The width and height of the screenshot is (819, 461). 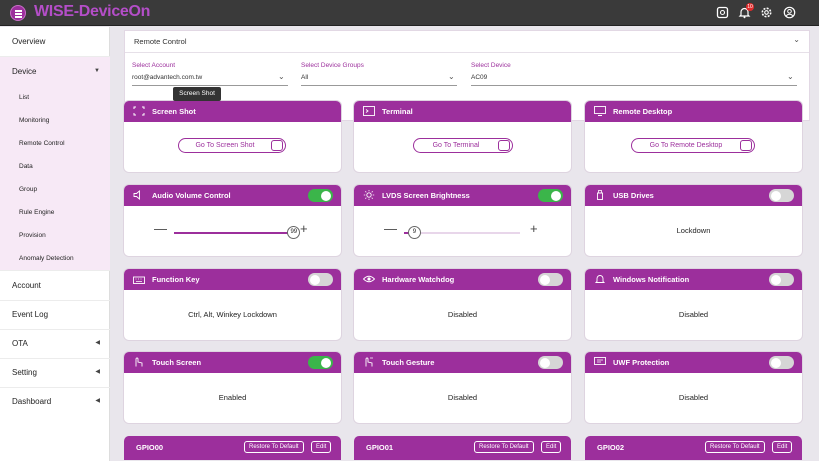 What do you see at coordinates (414, 232) in the screenshot?
I see `brightness-slider-thumb: 9` at bounding box center [414, 232].